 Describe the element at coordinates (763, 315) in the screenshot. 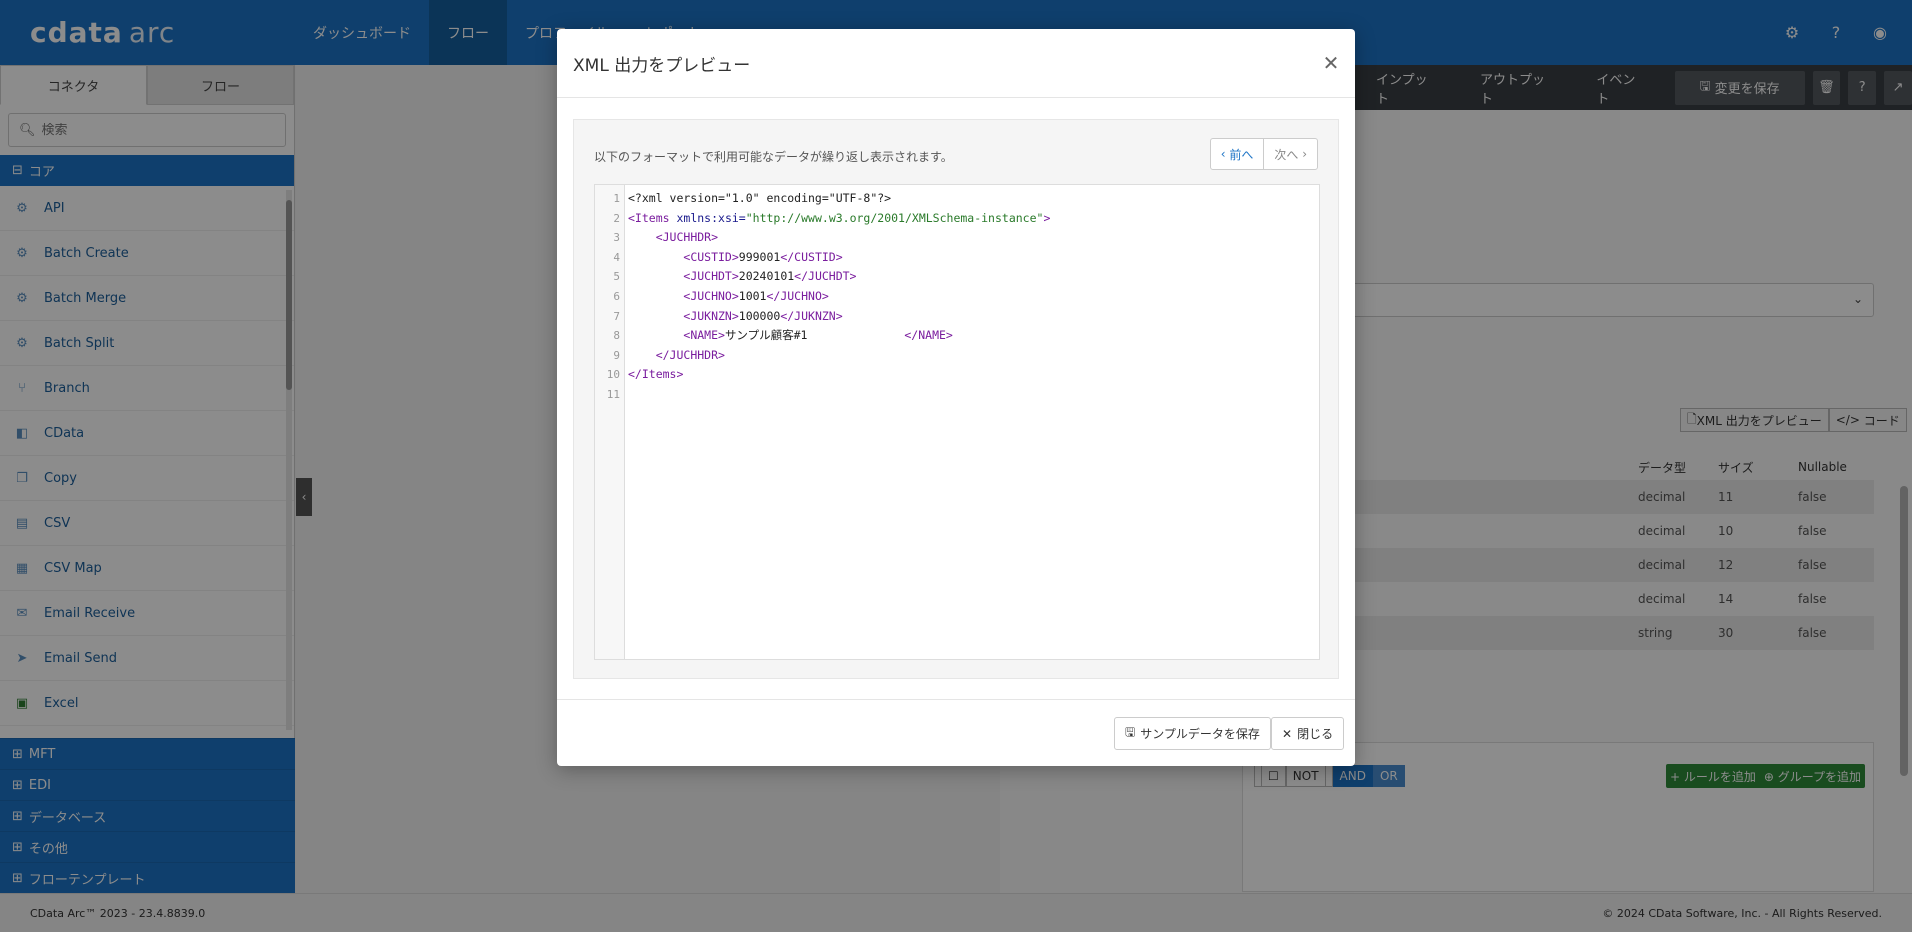

I see `code-line: <JUKNZN>100000</JUKNZN>` at that location.